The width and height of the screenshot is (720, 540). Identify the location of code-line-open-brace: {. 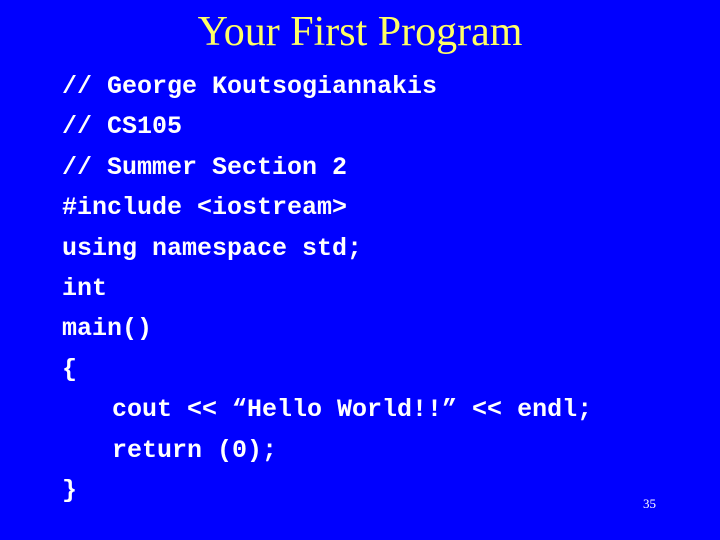
(70, 369).